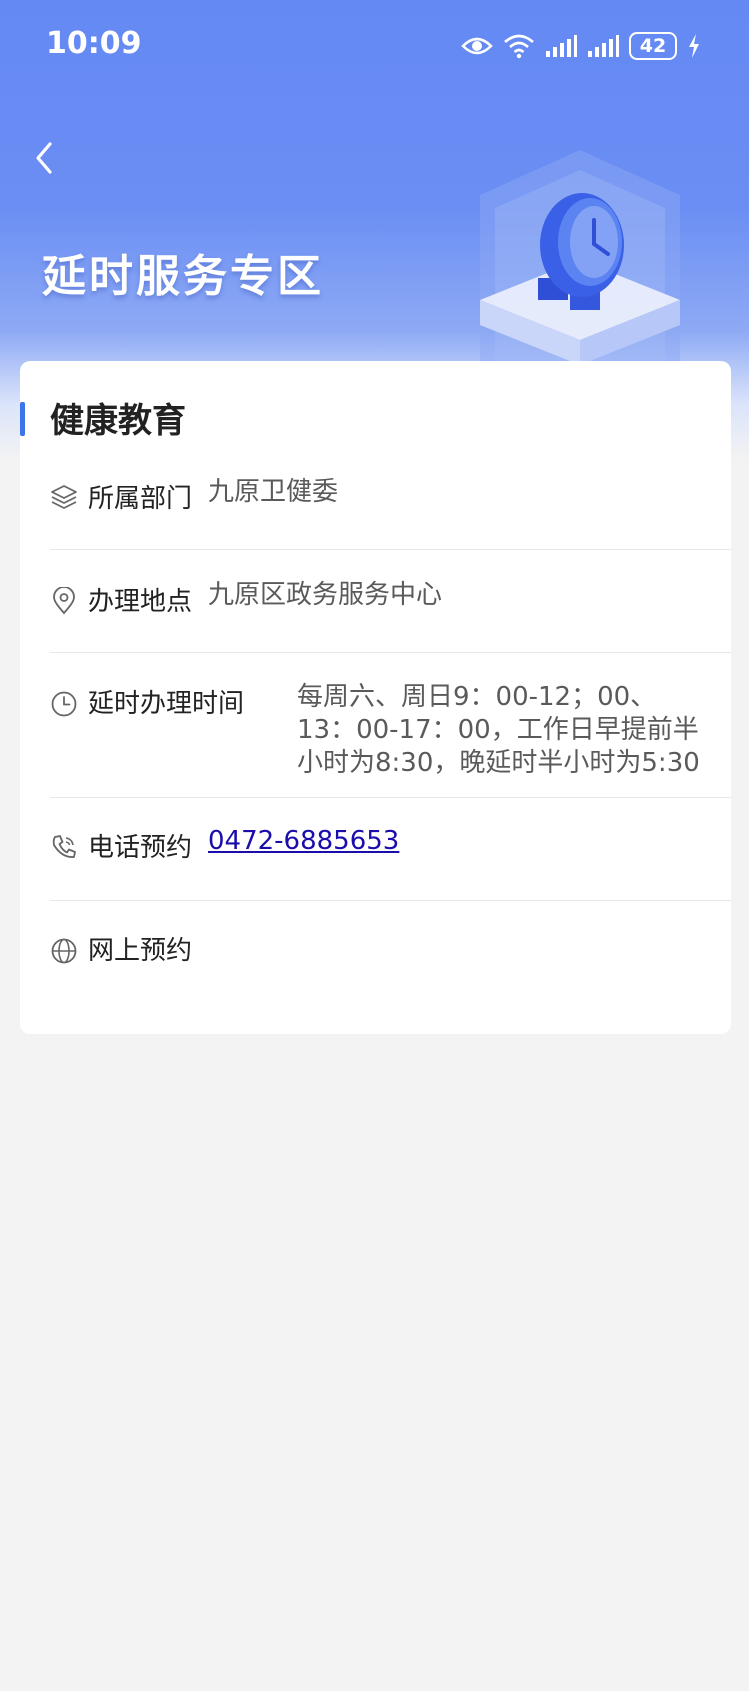 This screenshot has width=749, height=1691. Describe the element at coordinates (64, 497) in the screenshot. I see `layers-icon` at that location.